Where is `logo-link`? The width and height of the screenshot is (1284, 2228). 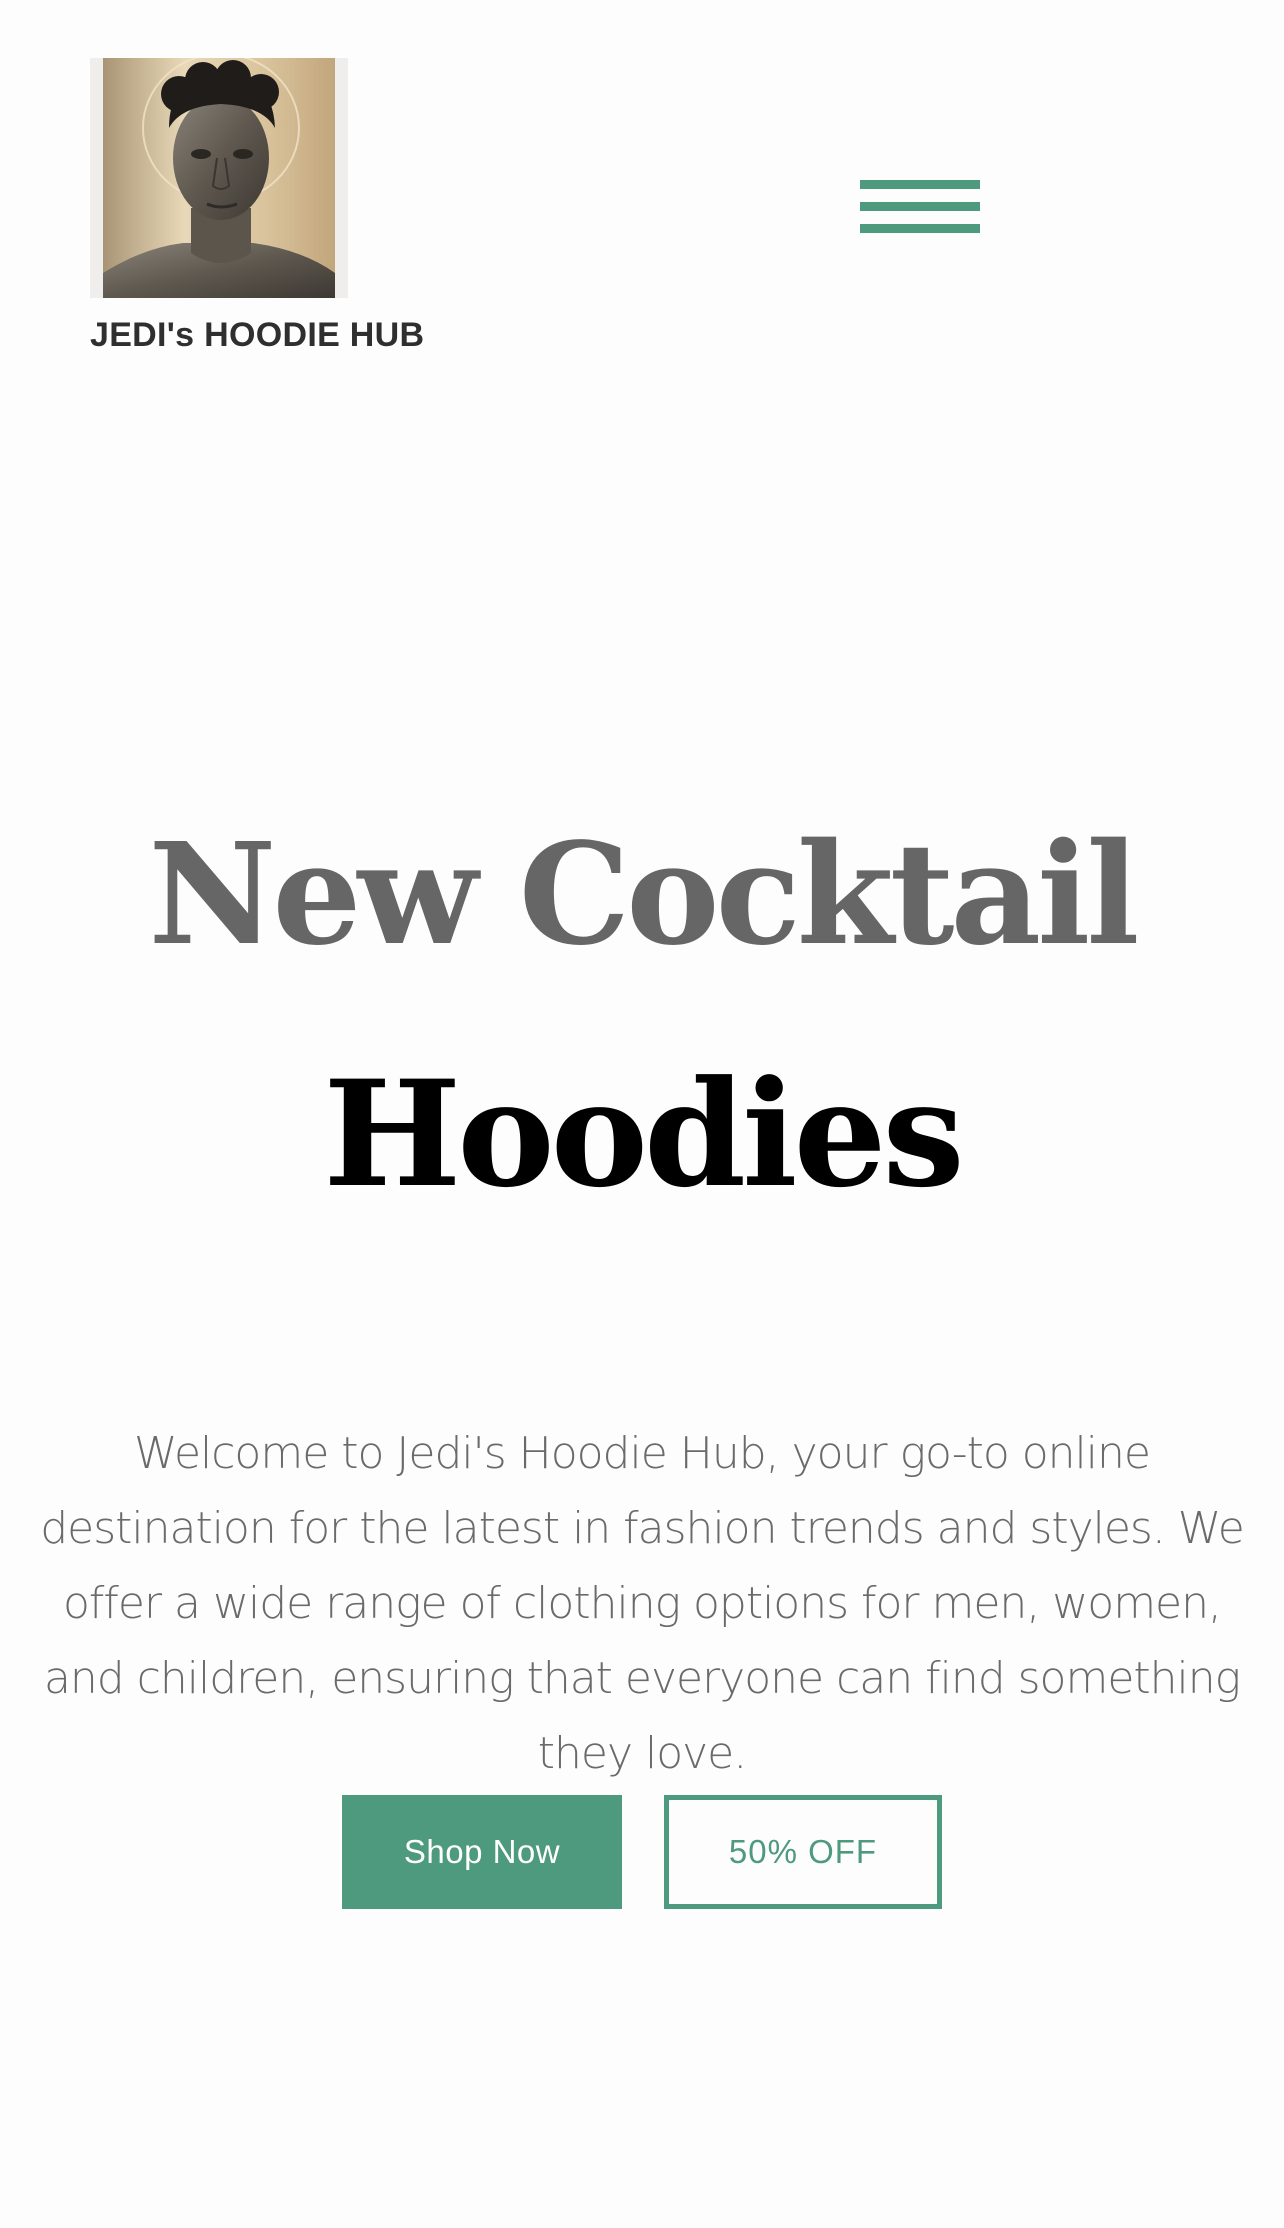
logo-link is located at coordinates (219, 178).